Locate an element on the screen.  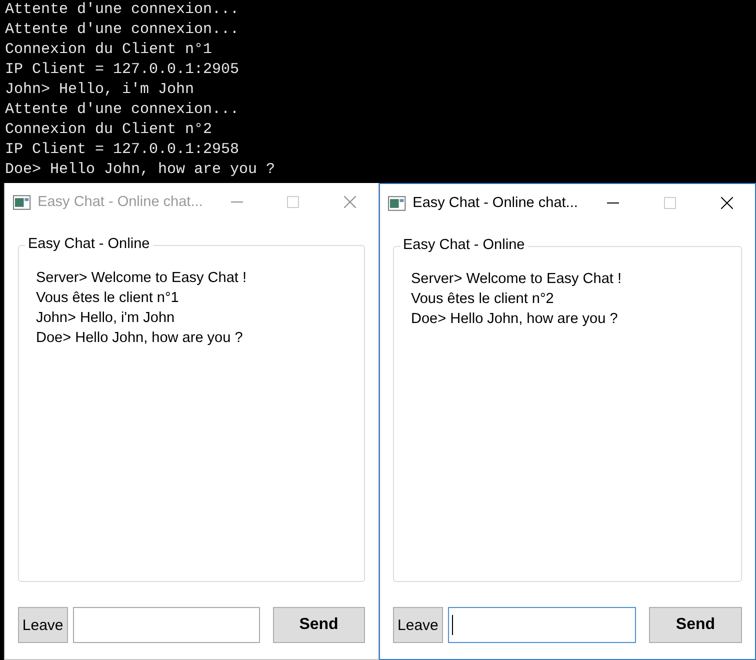
console-line: IP Client = 127.0.0.1:2958 is located at coordinates (122, 150).